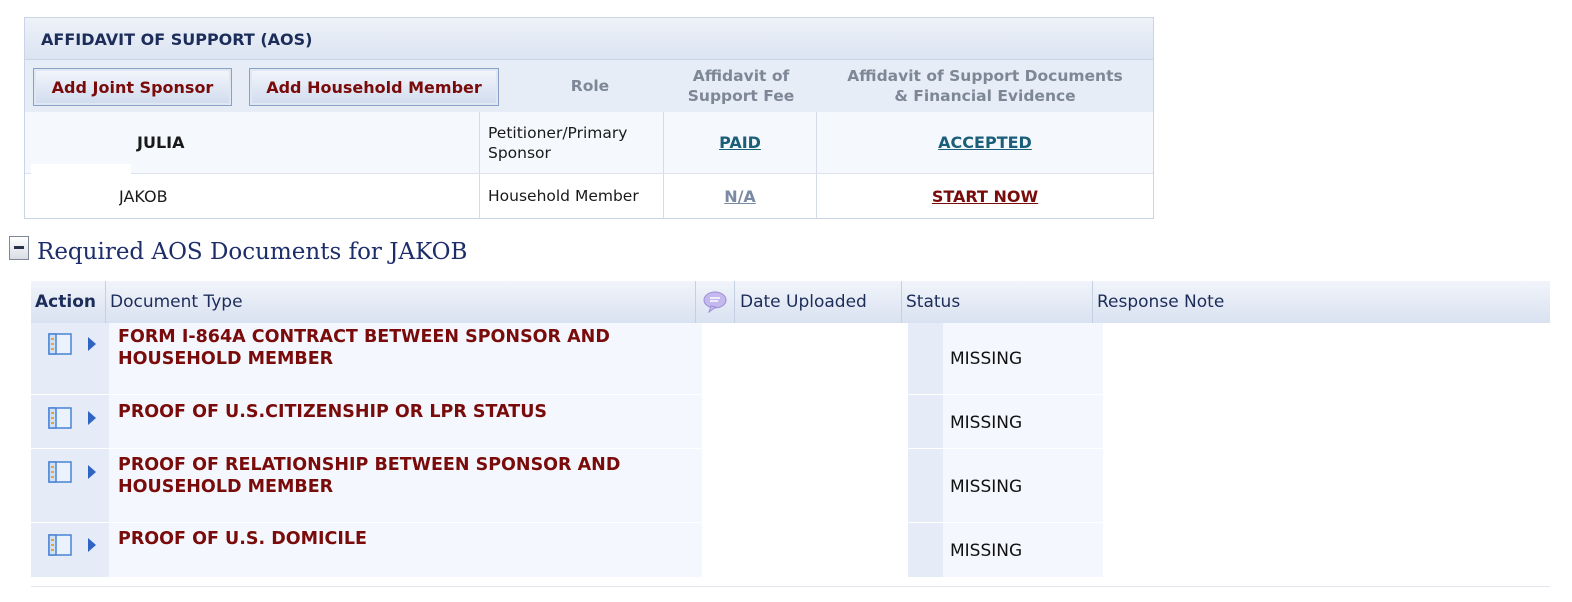 This screenshot has height=602, width=1572. I want to click on collapse-minus-icon, so click(19, 248).